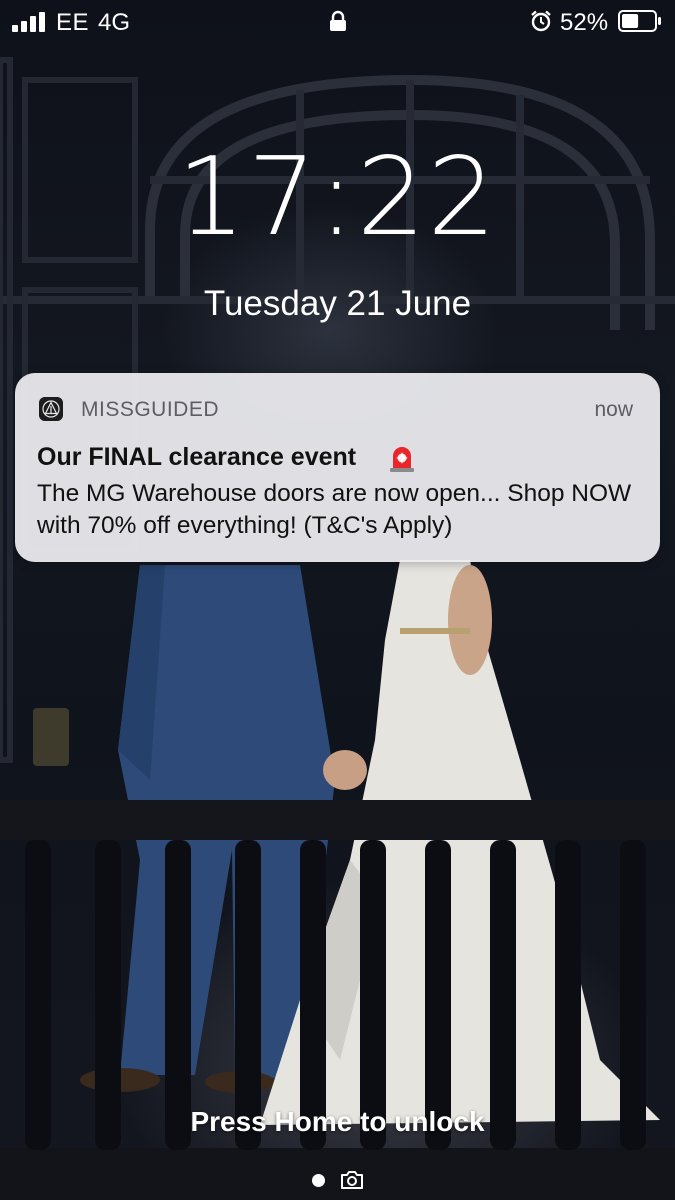 The image size is (675, 1200). I want to click on notification-app-name: MISSGUIDED, so click(150, 409).